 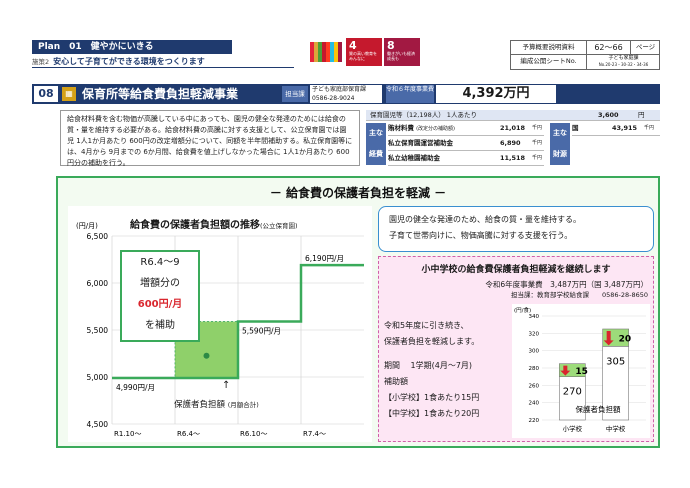 I want to click on sdgs-logo, so click(x=326, y=52).